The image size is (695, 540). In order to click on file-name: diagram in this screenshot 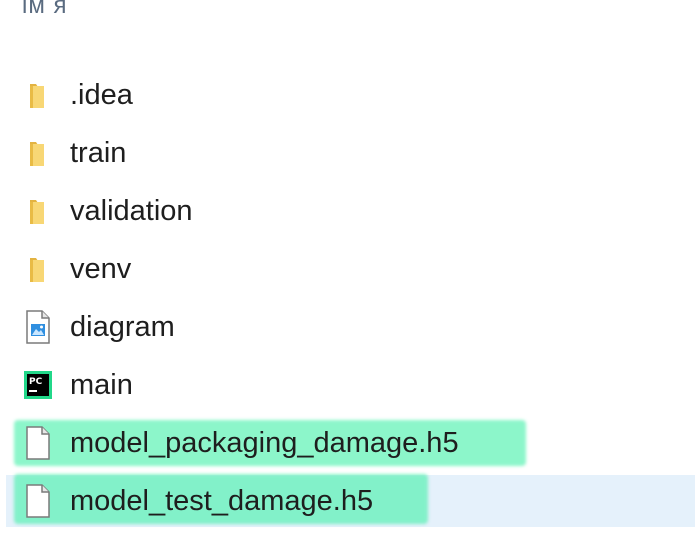, I will do `click(122, 326)`.